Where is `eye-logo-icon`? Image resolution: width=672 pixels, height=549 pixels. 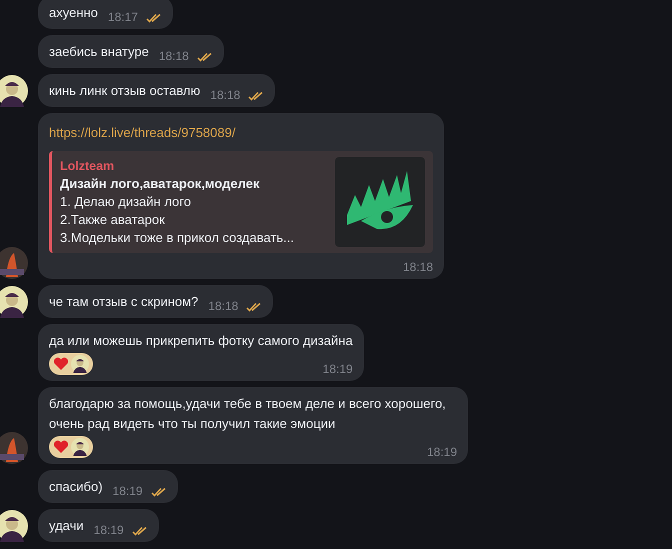
eye-logo-icon is located at coordinates (380, 201).